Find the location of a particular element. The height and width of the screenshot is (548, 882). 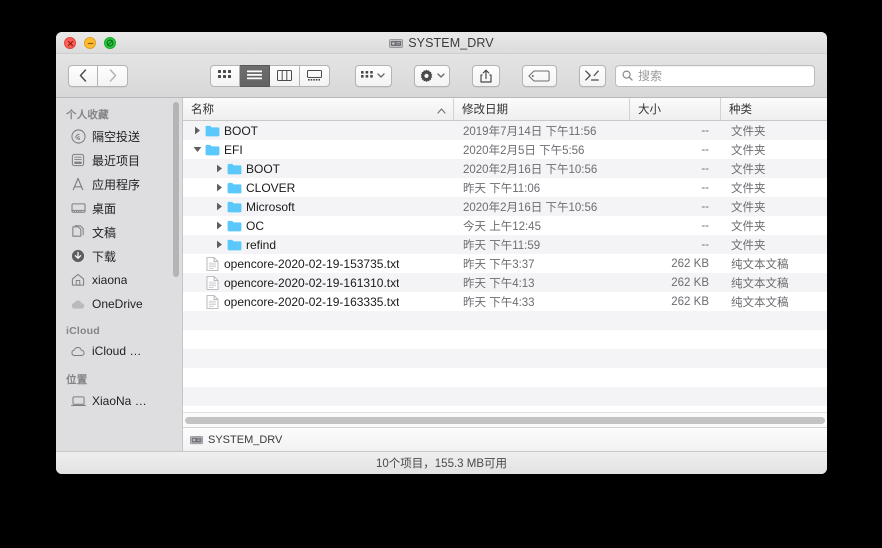

horizontal-scrollbar is located at coordinates (505, 419).